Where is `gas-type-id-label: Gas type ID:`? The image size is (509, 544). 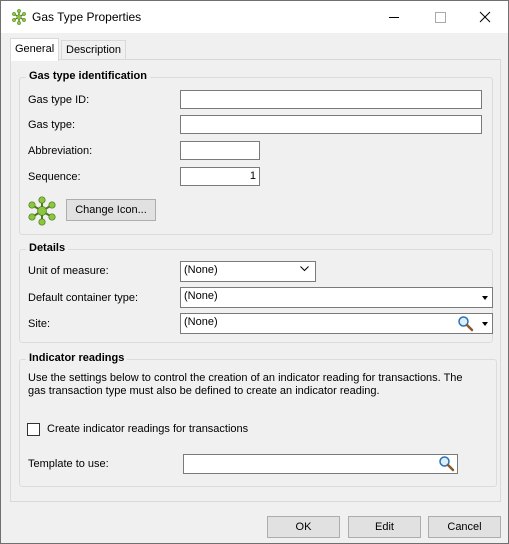 gas-type-id-label: Gas type ID: is located at coordinates (59, 100).